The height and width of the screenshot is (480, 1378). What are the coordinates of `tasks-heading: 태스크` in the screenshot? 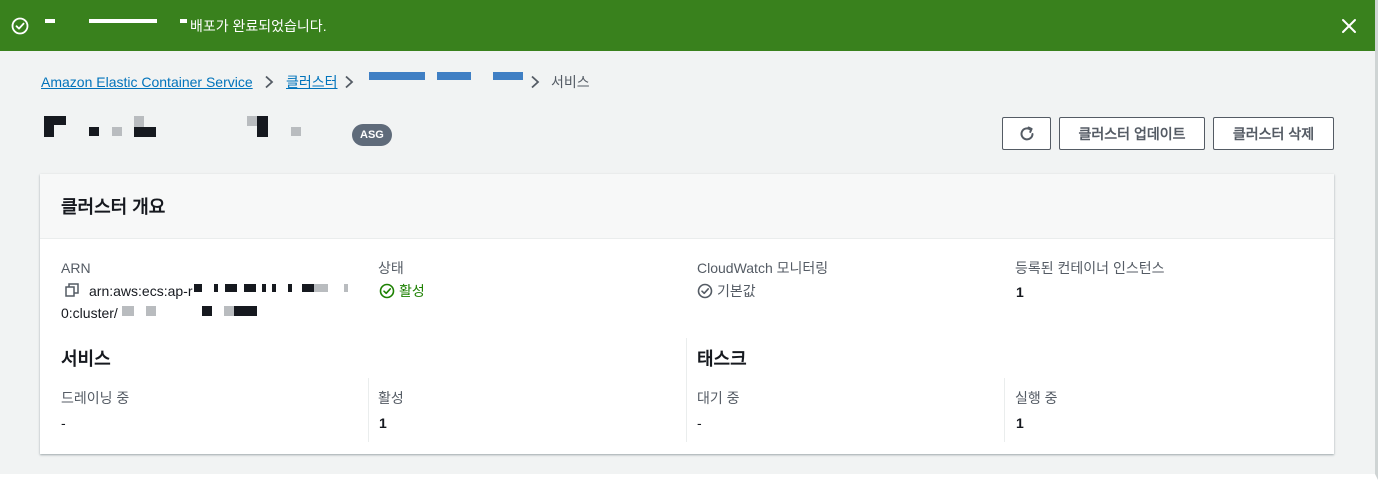 It's located at (722, 359).